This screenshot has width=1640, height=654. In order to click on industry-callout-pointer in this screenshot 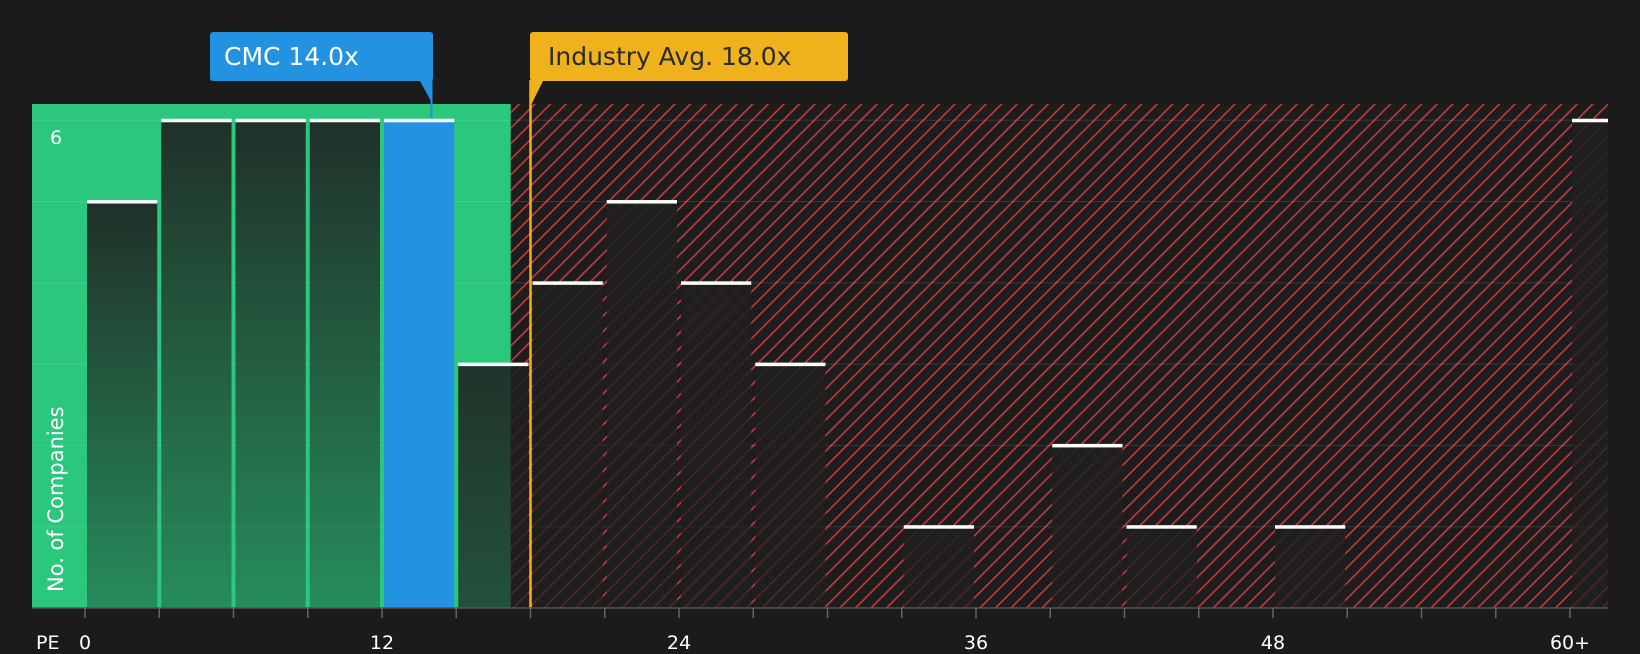, I will do `click(536, 94)`.